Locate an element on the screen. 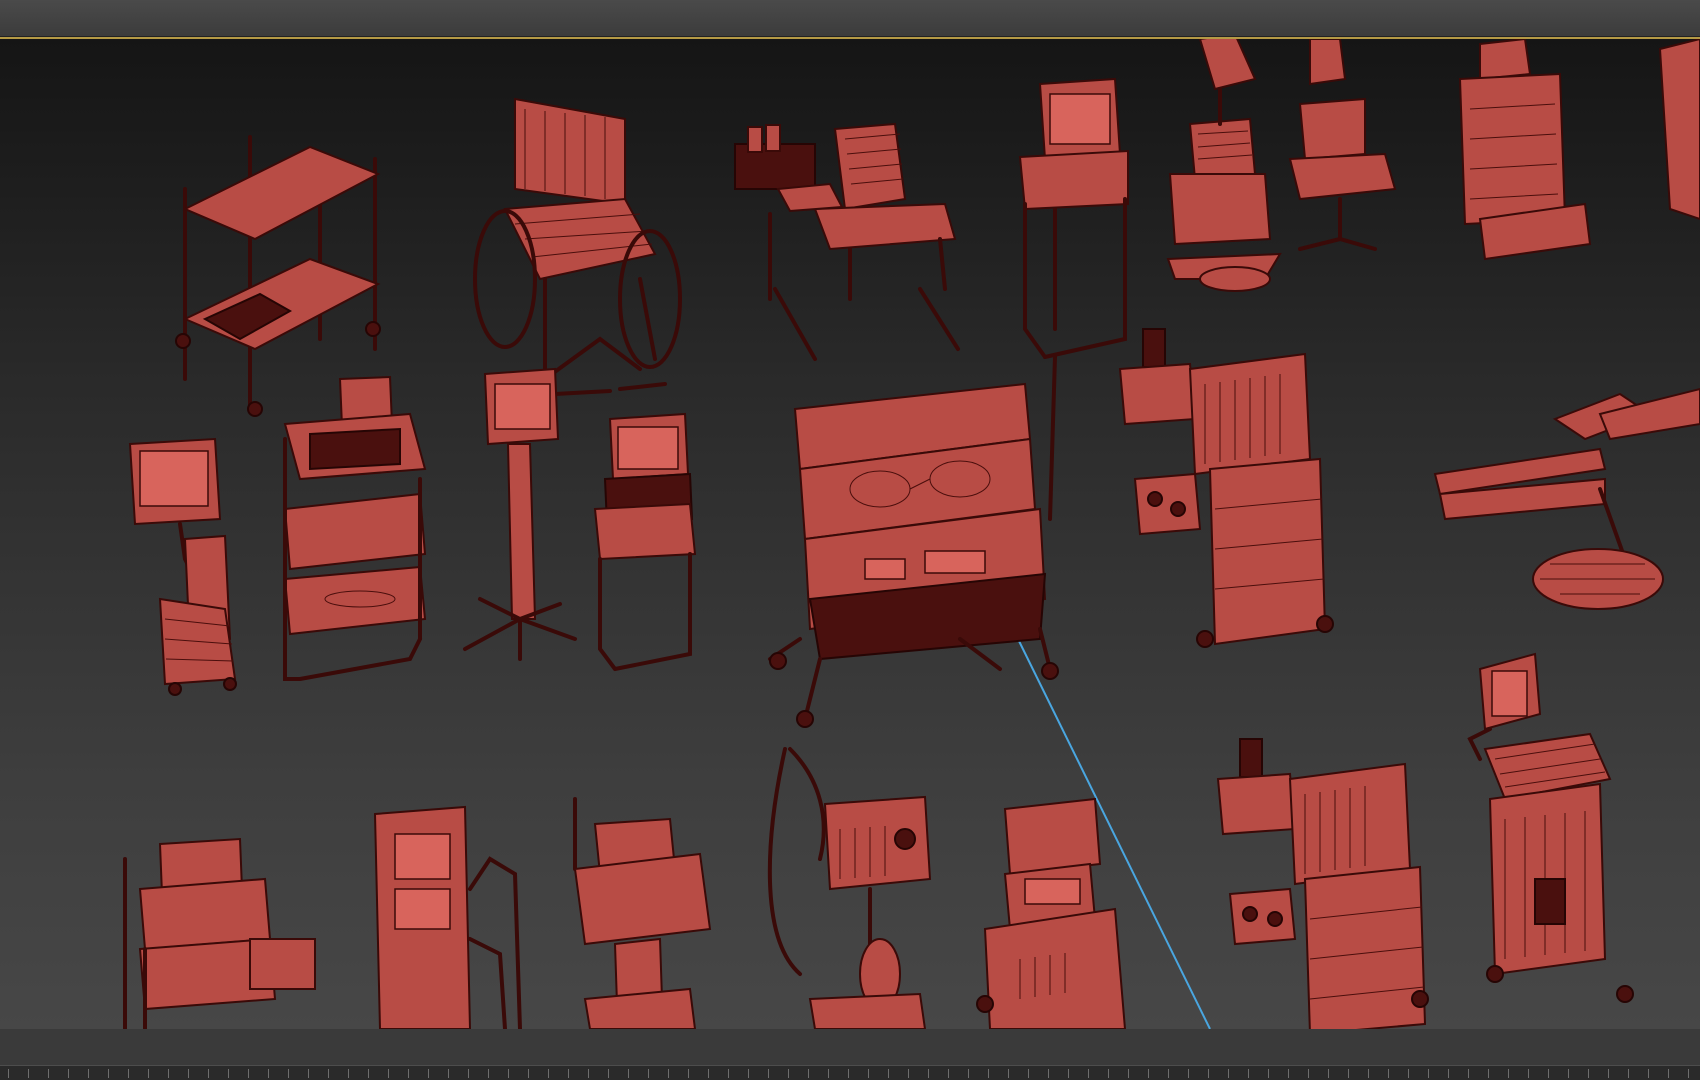 The height and width of the screenshot is (1080, 1700). endoscopy-tower is located at coordinates (355, 528).